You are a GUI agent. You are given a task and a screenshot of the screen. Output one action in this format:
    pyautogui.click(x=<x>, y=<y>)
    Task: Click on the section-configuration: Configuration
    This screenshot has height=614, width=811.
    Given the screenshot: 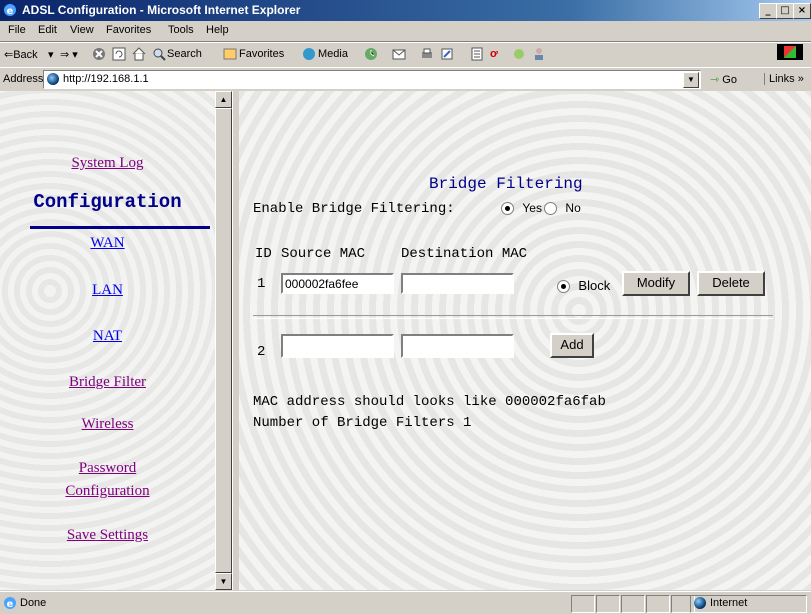 What is the action you would take?
    pyautogui.click(x=107, y=202)
    